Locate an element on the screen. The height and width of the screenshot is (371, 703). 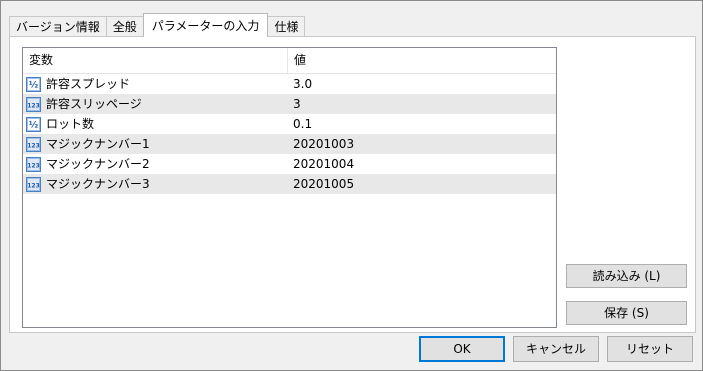
value-cell: 20201003 is located at coordinates (422, 144).